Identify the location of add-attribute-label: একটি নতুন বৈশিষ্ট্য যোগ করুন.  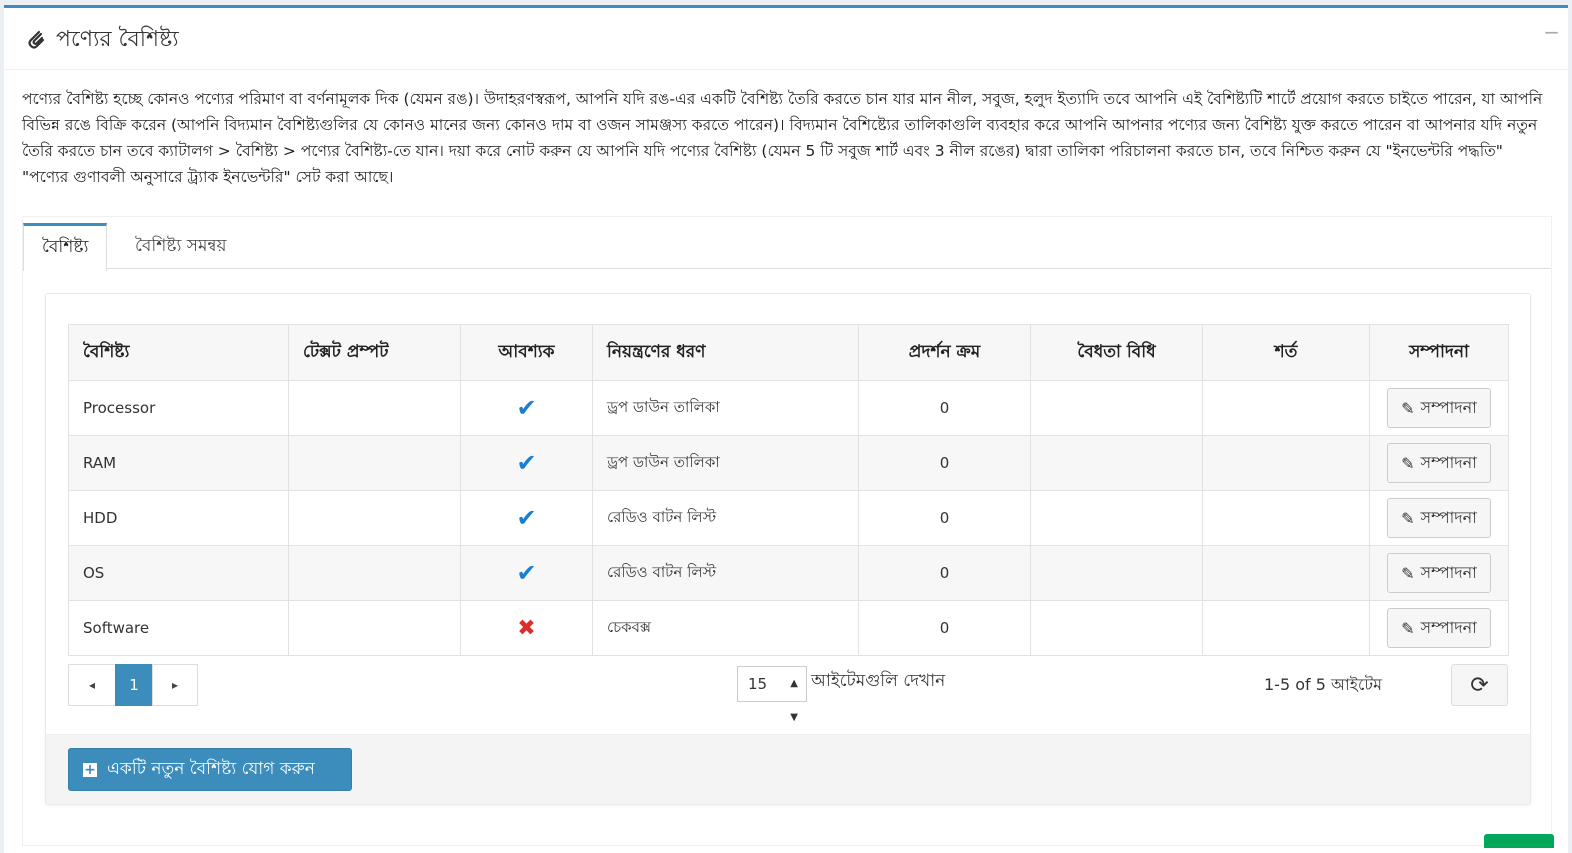
(211, 768).